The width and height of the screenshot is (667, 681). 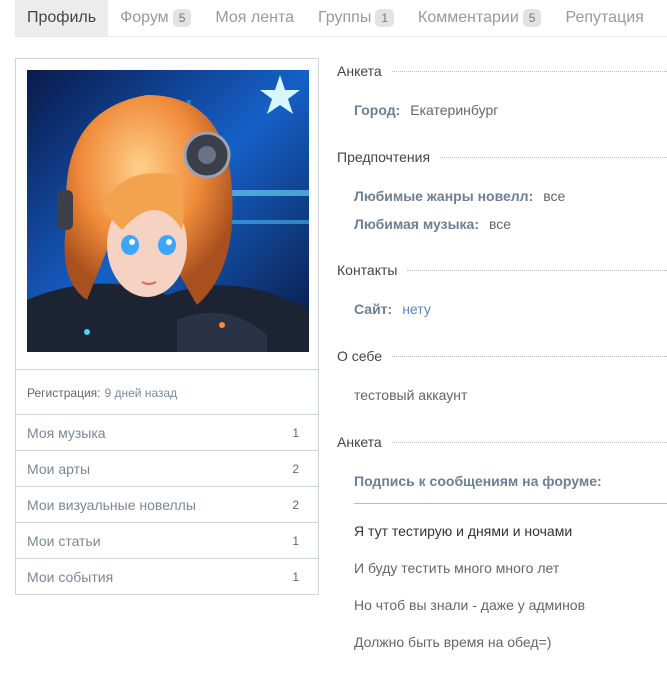 I want to click on tab-label: Моя лента, so click(x=255, y=17).